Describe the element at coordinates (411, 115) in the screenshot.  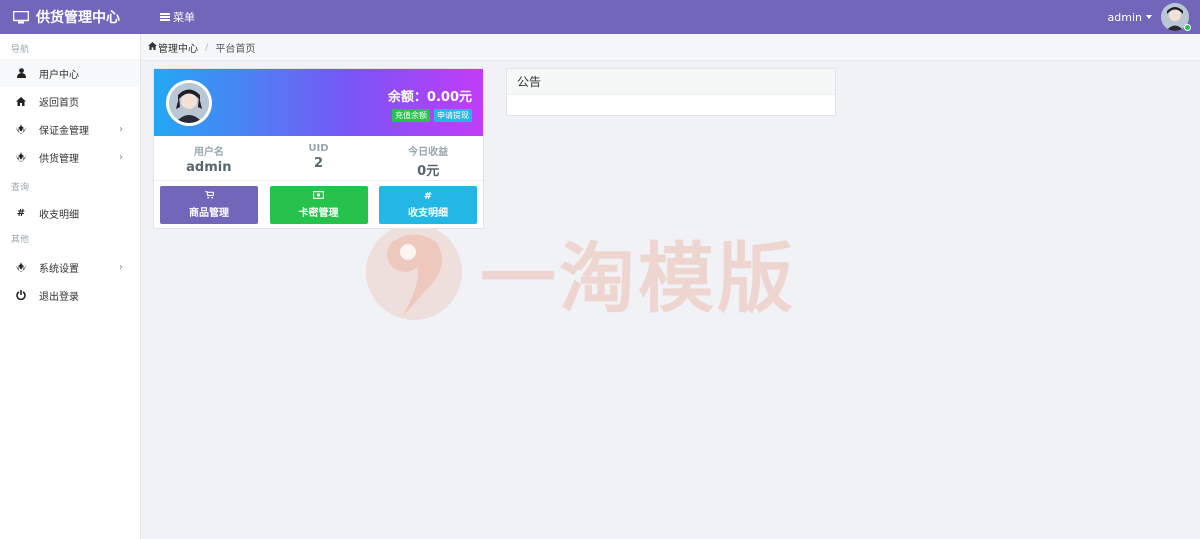
I see `recharge-button: 充值余额` at that location.